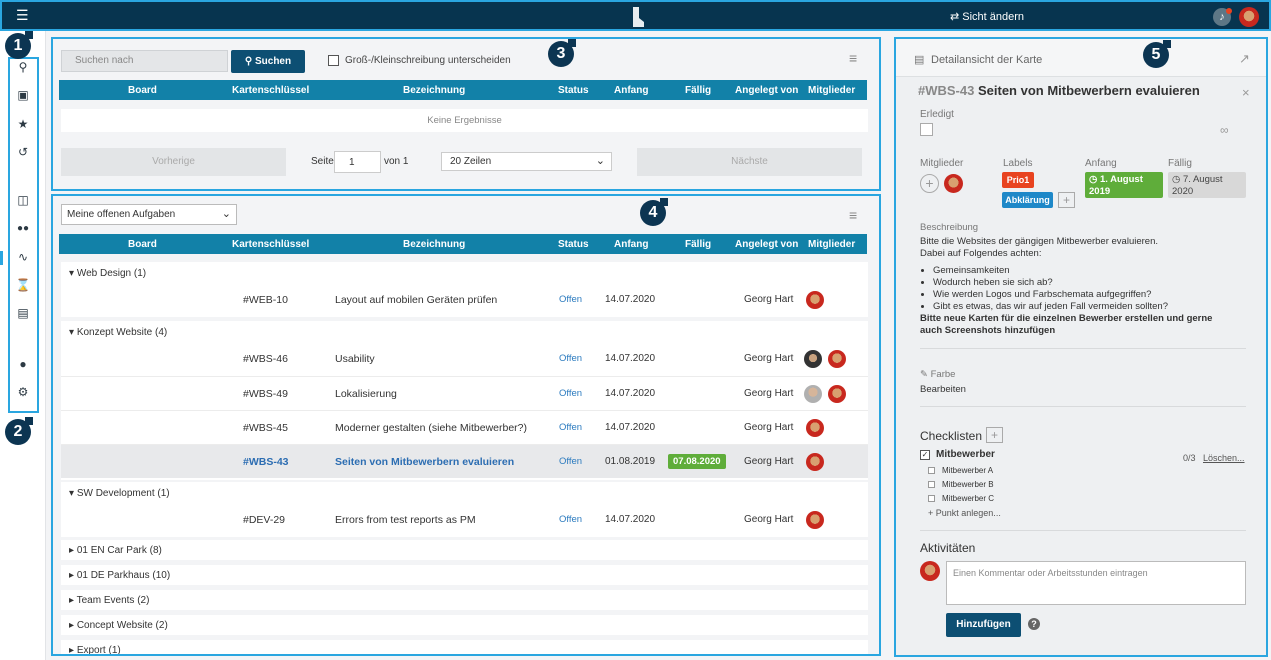 The width and height of the screenshot is (1271, 660). Describe the element at coordinates (1249, 17) in the screenshot. I see `user-avatar` at that location.